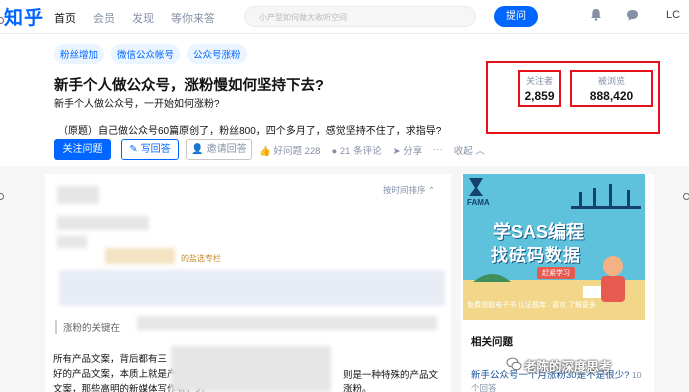 The height and width of the screenshot is (392, 689). Describe the element at coordinates (226, 149) in the screenshot. I see `invite-answer-label: 邀请回答` at that location.